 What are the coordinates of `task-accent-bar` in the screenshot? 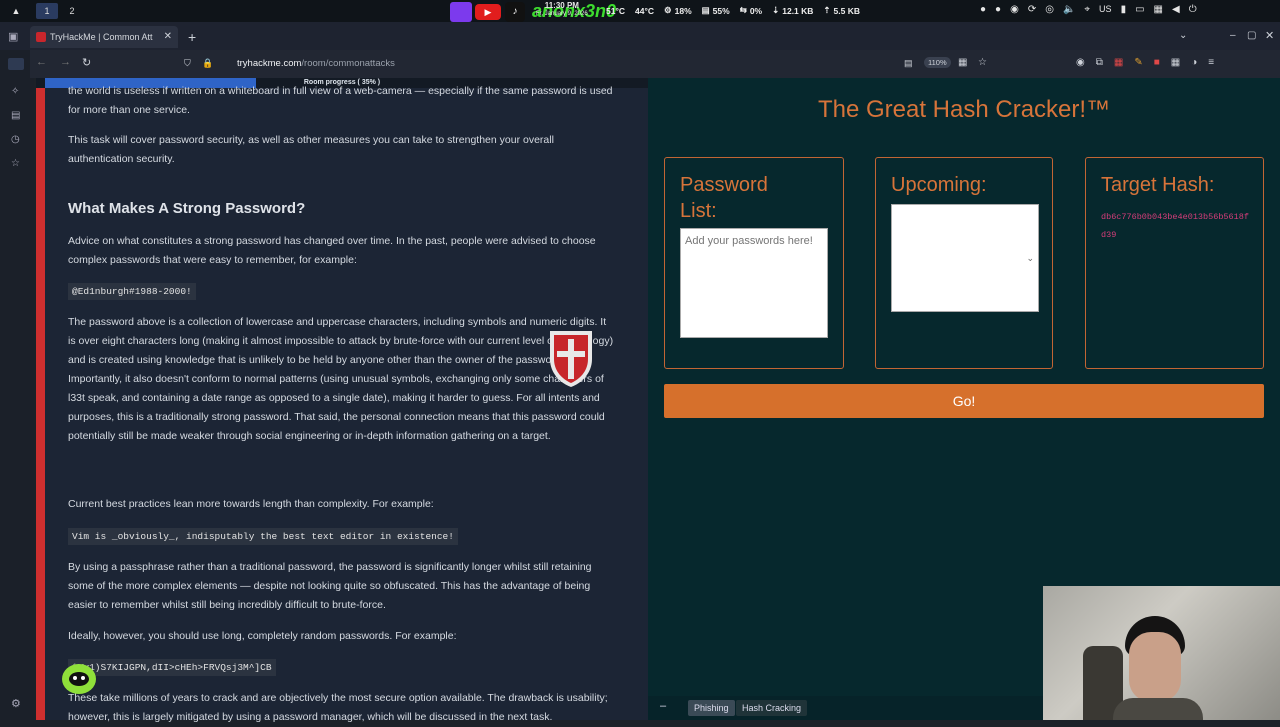 It's located at (40, 399).